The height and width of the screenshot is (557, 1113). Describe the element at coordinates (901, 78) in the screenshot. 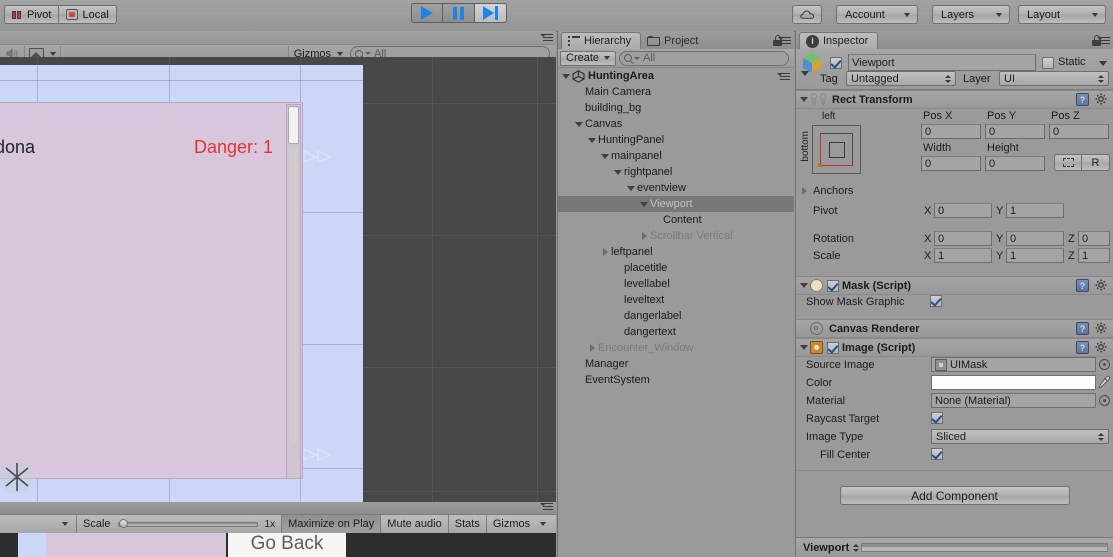

I see `tag-dropdown: Untagged` at that location.